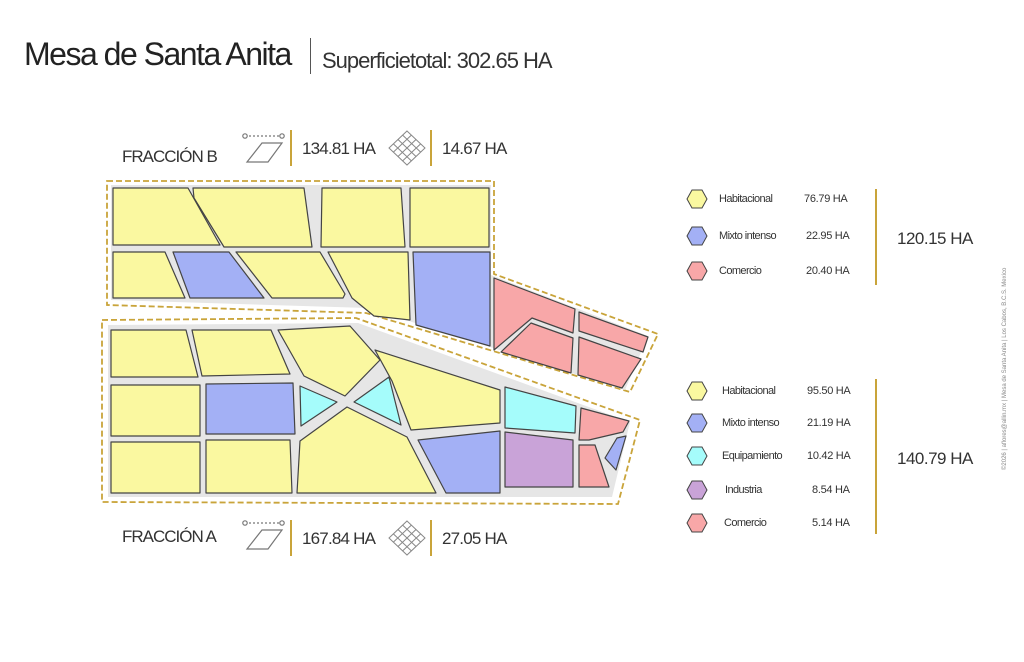 Image resolution: width=1024 pixels, height=662 pixels. What do you see at coordinates (751, 423) in the screenshot?
I see `legend-a-label-mixto-intenso: Mixto intenso` at bounding box center [751, 423].